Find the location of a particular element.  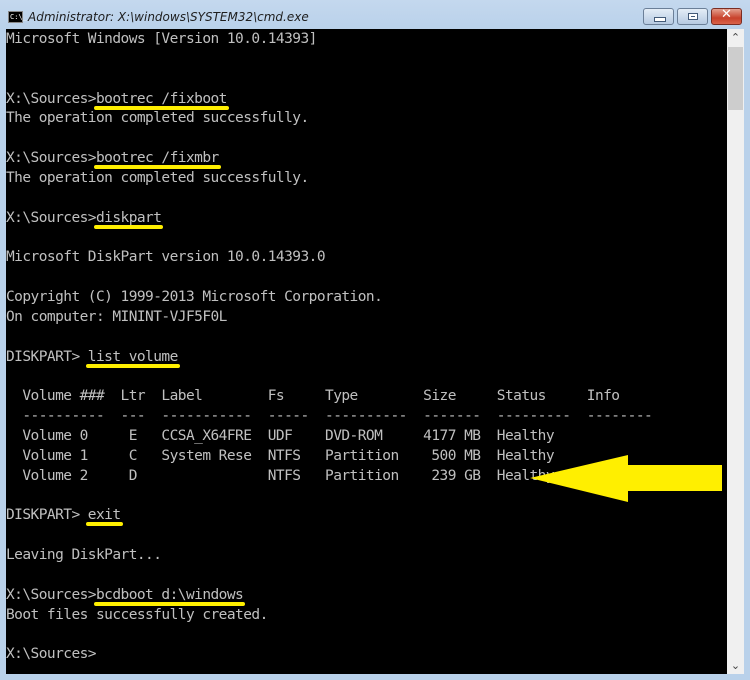

console-line: Volume 2 D NTFS Partition 239 GB Healthy is located at coordinates (280, 475).